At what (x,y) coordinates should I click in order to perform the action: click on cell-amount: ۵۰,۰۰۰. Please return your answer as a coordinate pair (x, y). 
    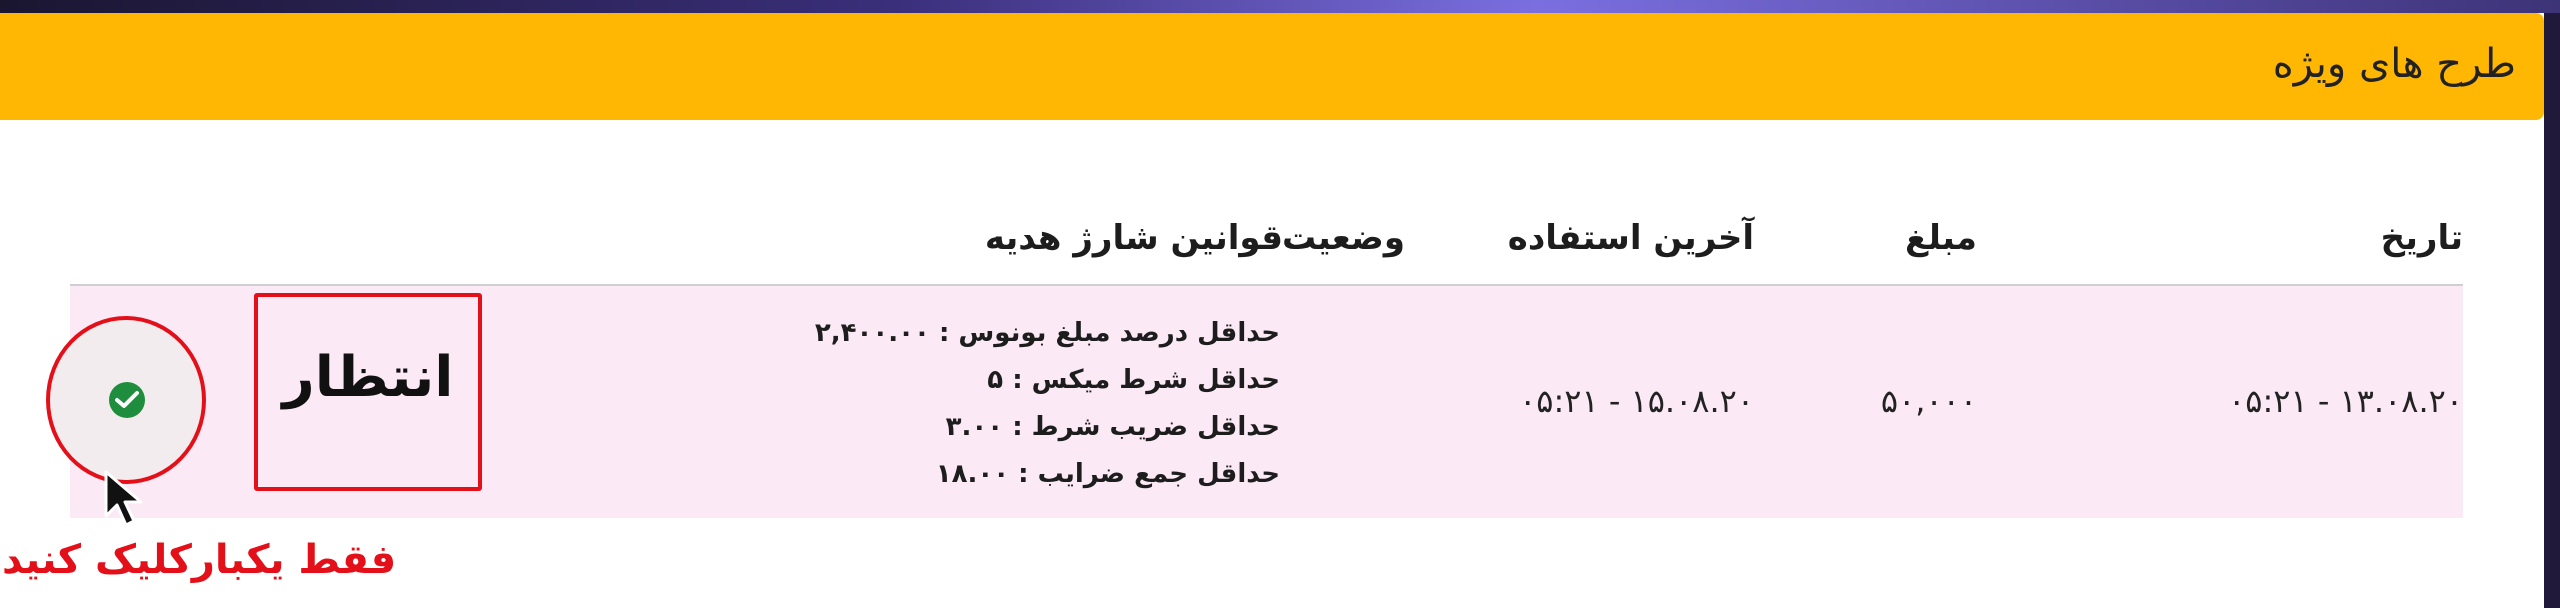
    Looking at the image, I should click on (1928, 401).